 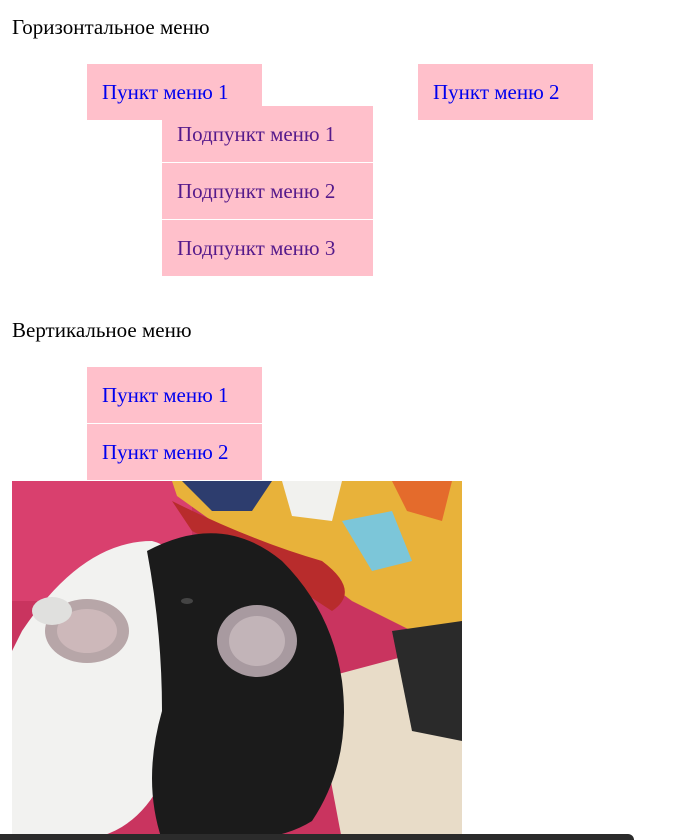 I want to click on horizontal-menu-item-2: Пункт меню 2, so click(x=505, y=92).